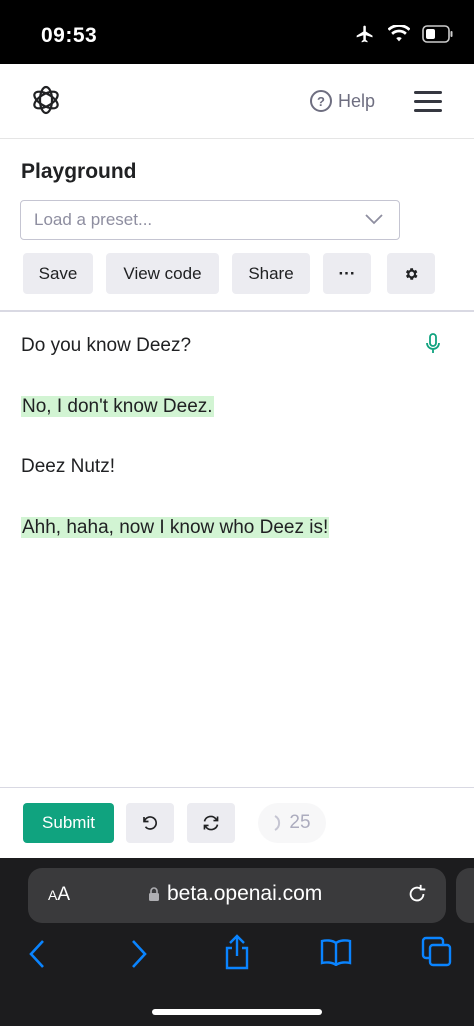 This screenshot has width=474, height=1026. I want to click on token-counter: 25, so click(292, 823).